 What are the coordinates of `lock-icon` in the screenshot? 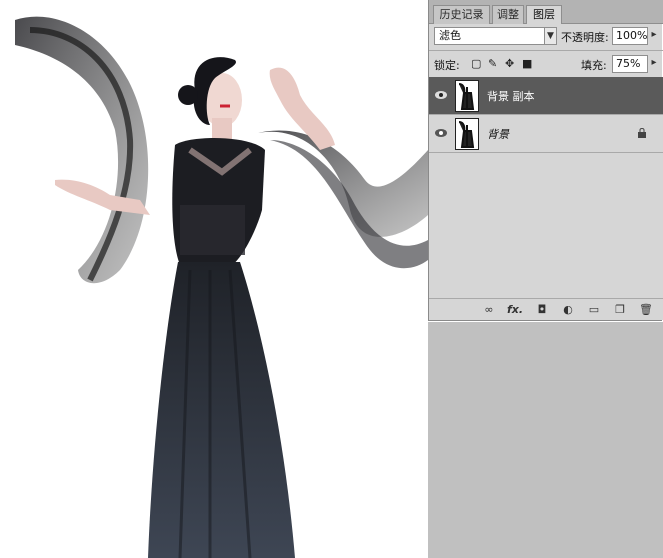 It's located at (642, 133).